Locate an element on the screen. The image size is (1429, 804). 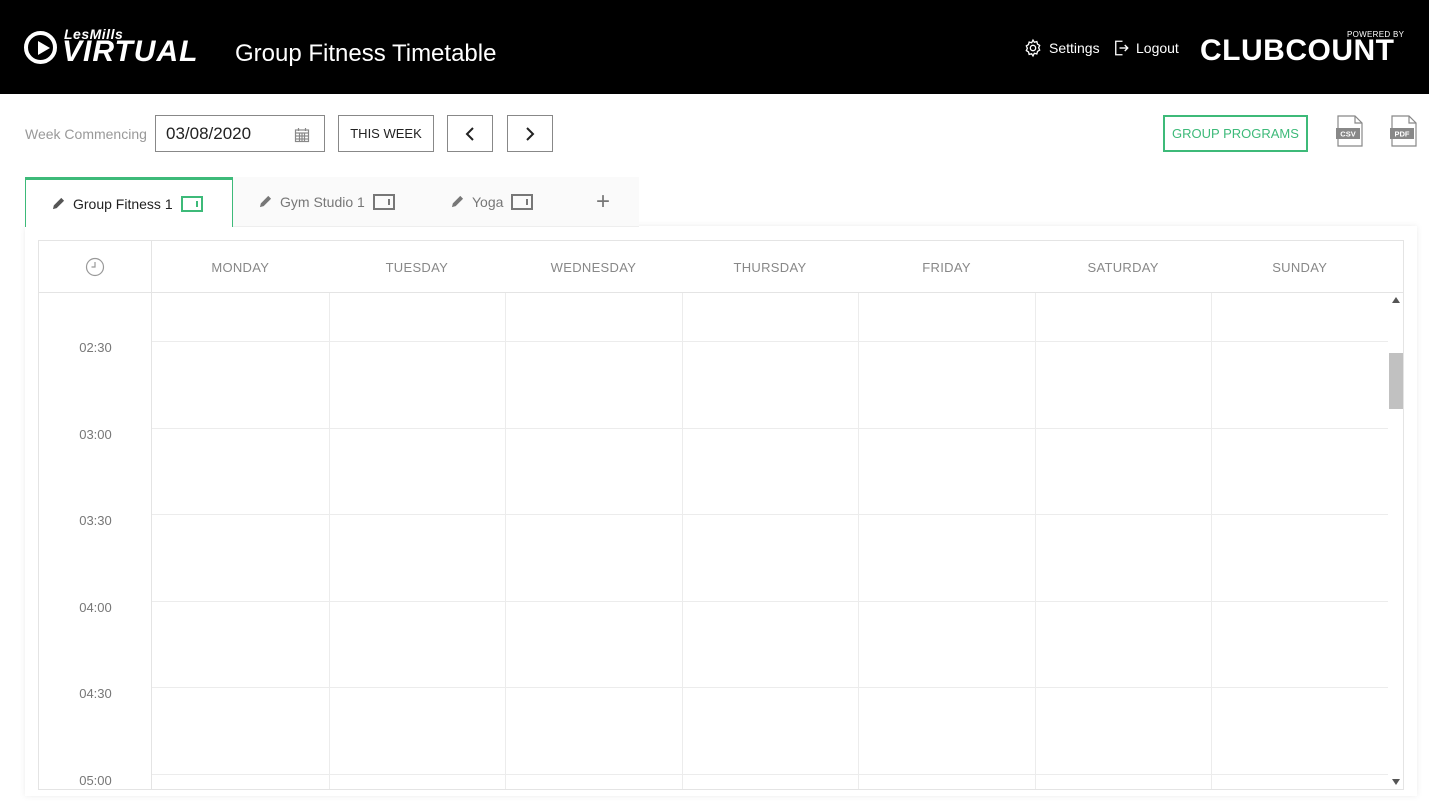
day-header-wednesday: WEDNESDAY is located at coordinates (593, 267).